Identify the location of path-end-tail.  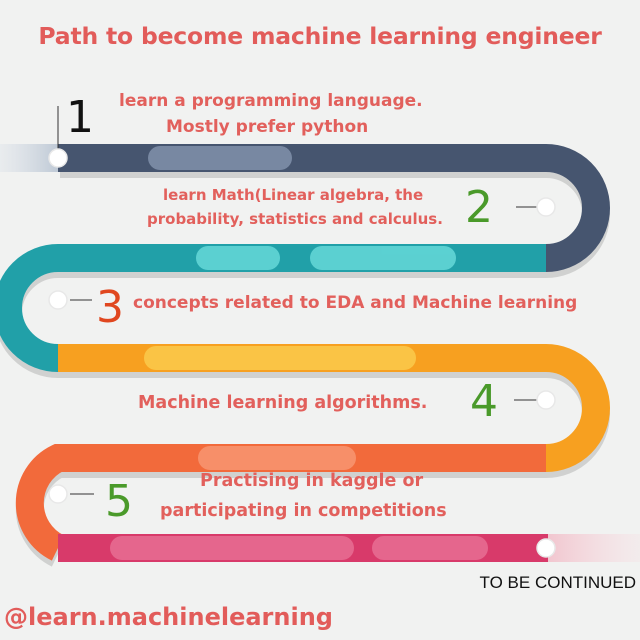
(594, 548).